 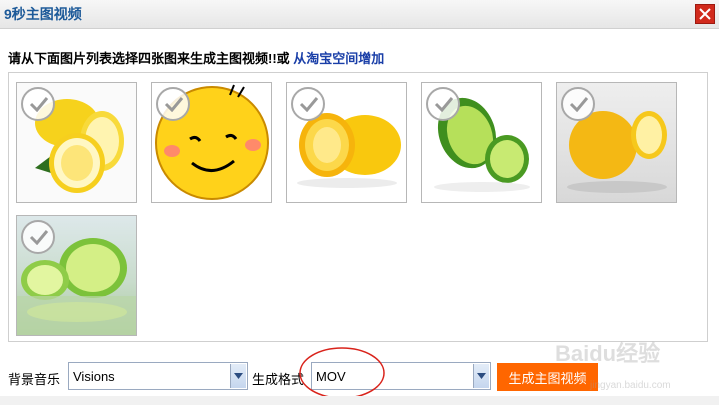 I want to click on instruction-text: 请从下面图片列表选择四张图来生成主图视频!!或 从淘宝空间增加, so click(x=196, y=57).